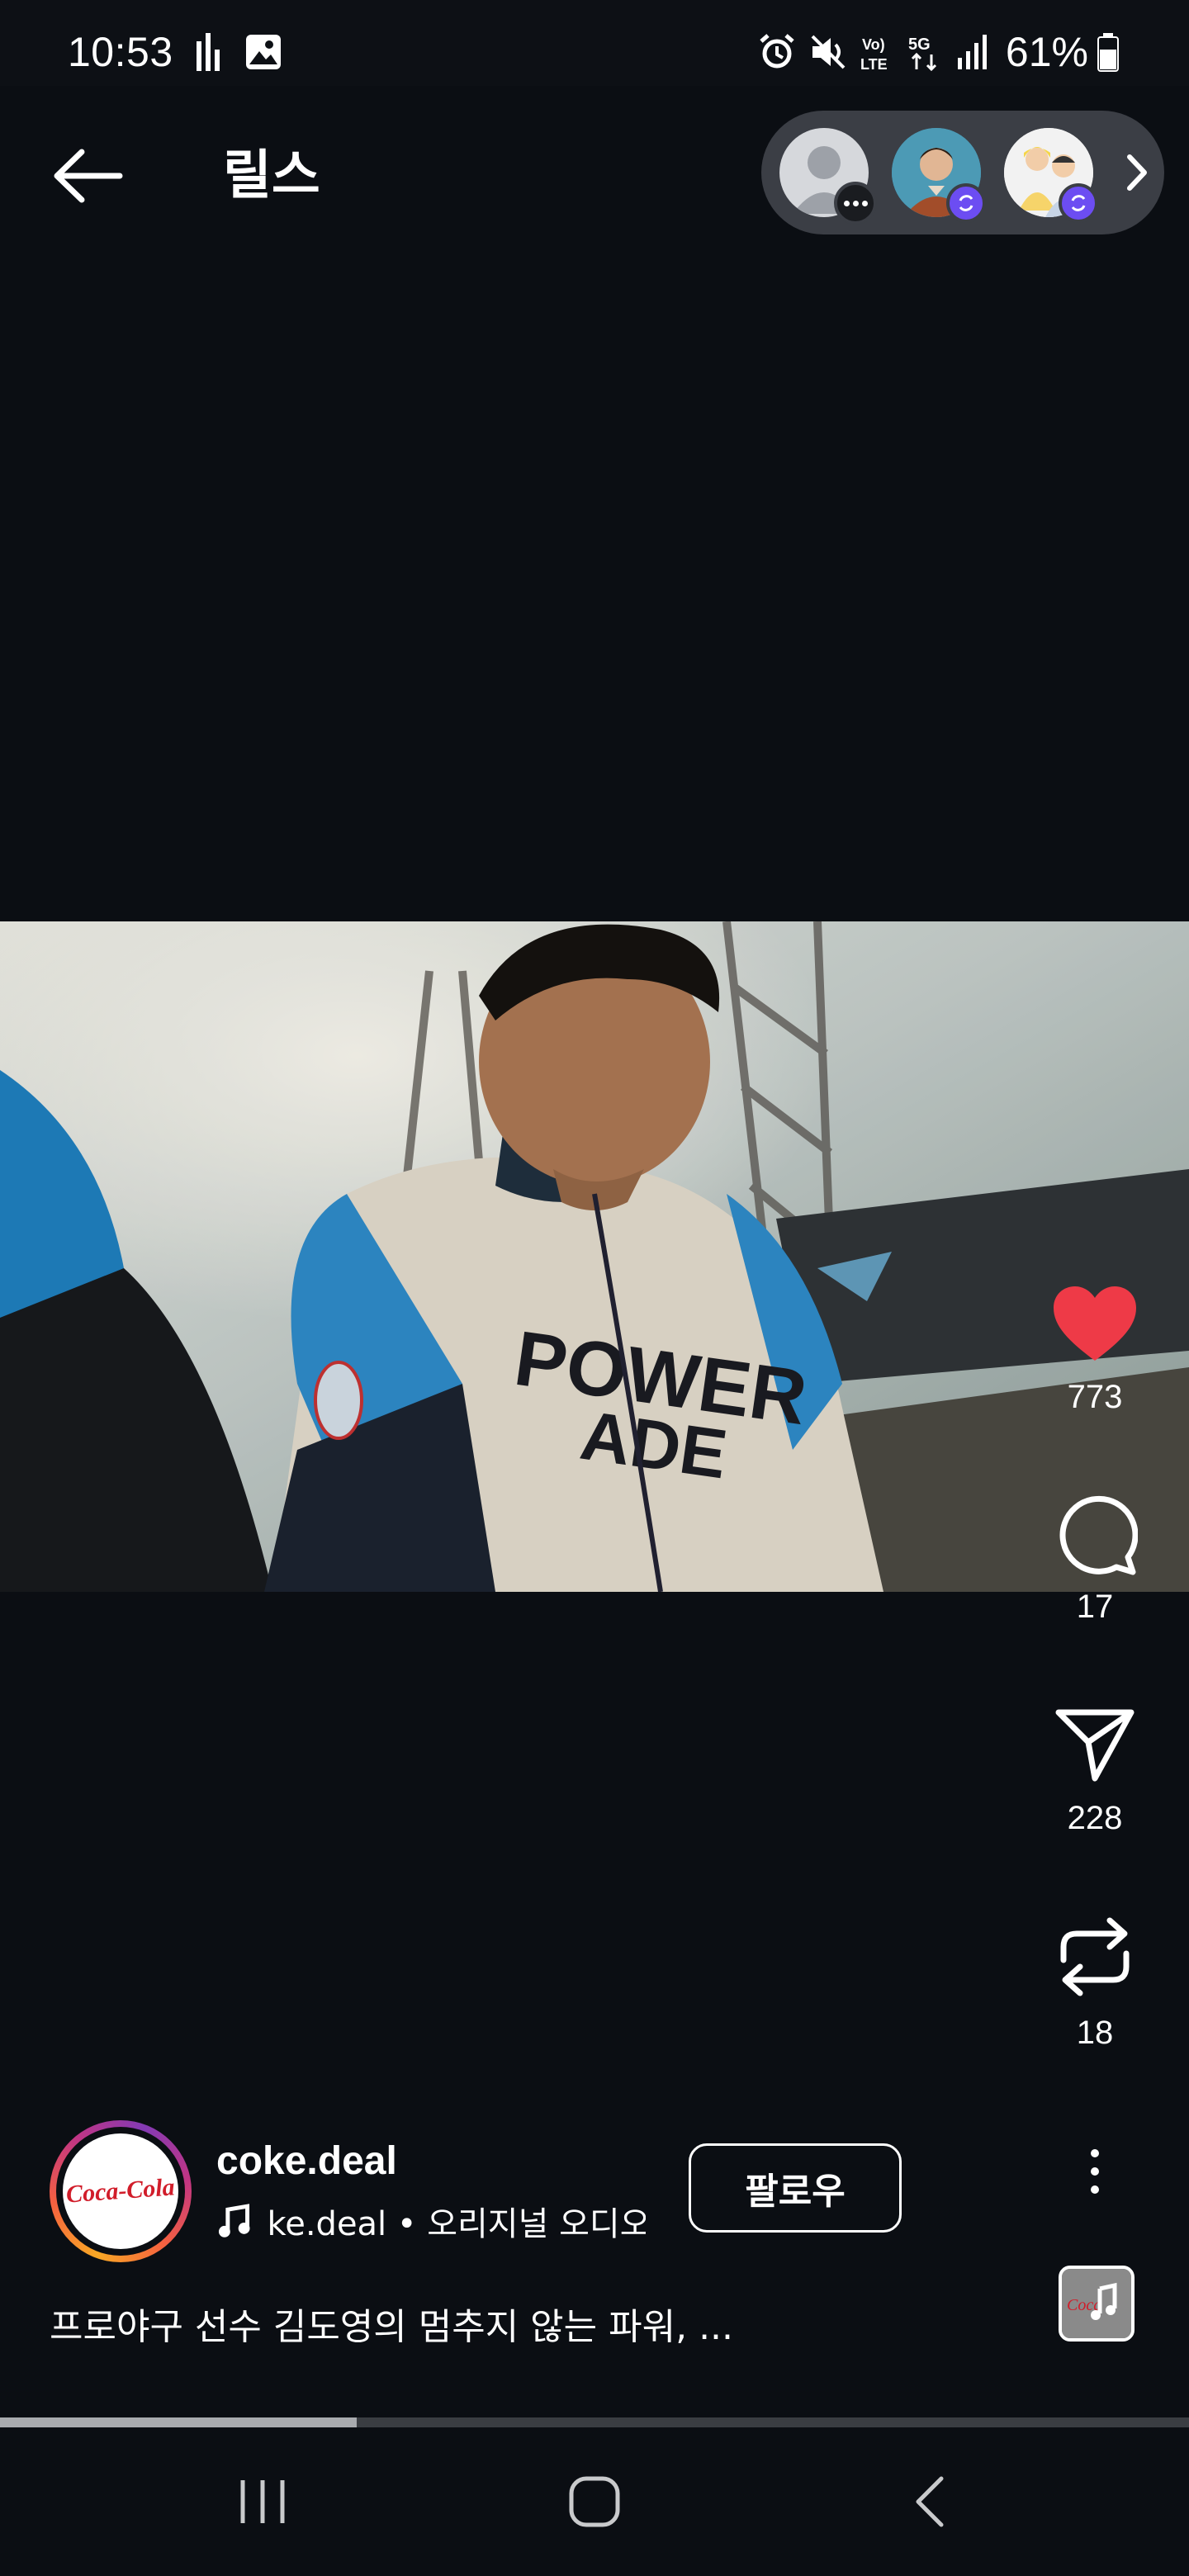  I want to click on more-options-button, so click(1095, 2171).